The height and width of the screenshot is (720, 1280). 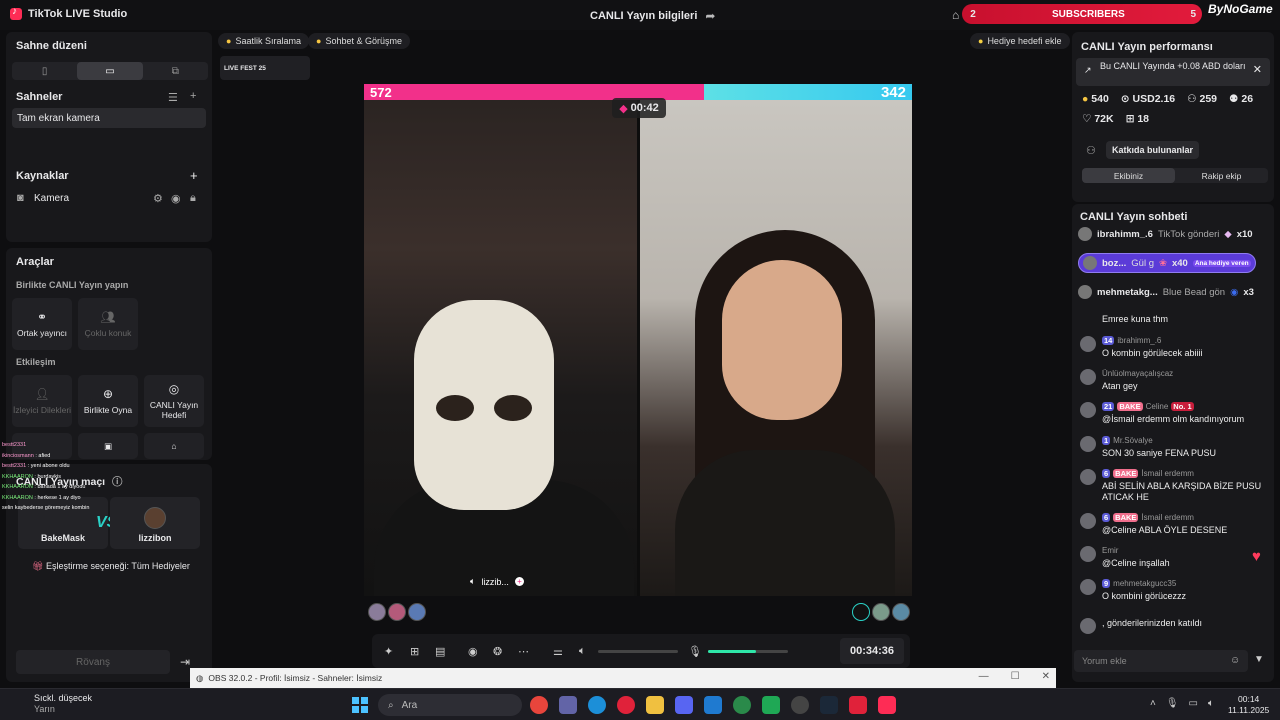 What do you see at coordinates (713, 705) in the screenshot?
I see `mail-icon` at bounding box center [713, 705].